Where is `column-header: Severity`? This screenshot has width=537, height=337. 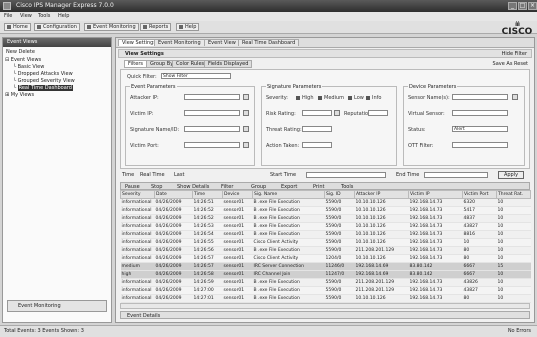 column-header: Severity is located at coordinates (137, 194).